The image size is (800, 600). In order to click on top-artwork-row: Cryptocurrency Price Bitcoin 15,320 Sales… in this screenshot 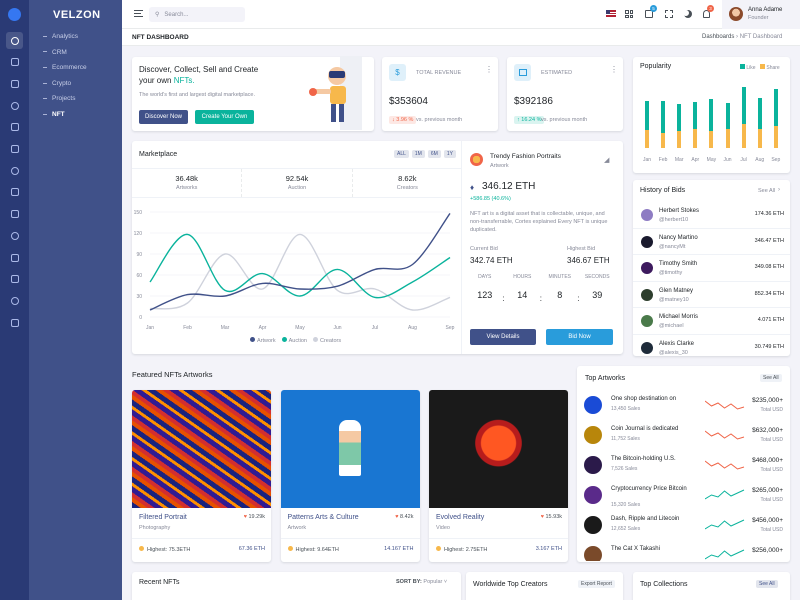, I will do `click(683, 495)`.